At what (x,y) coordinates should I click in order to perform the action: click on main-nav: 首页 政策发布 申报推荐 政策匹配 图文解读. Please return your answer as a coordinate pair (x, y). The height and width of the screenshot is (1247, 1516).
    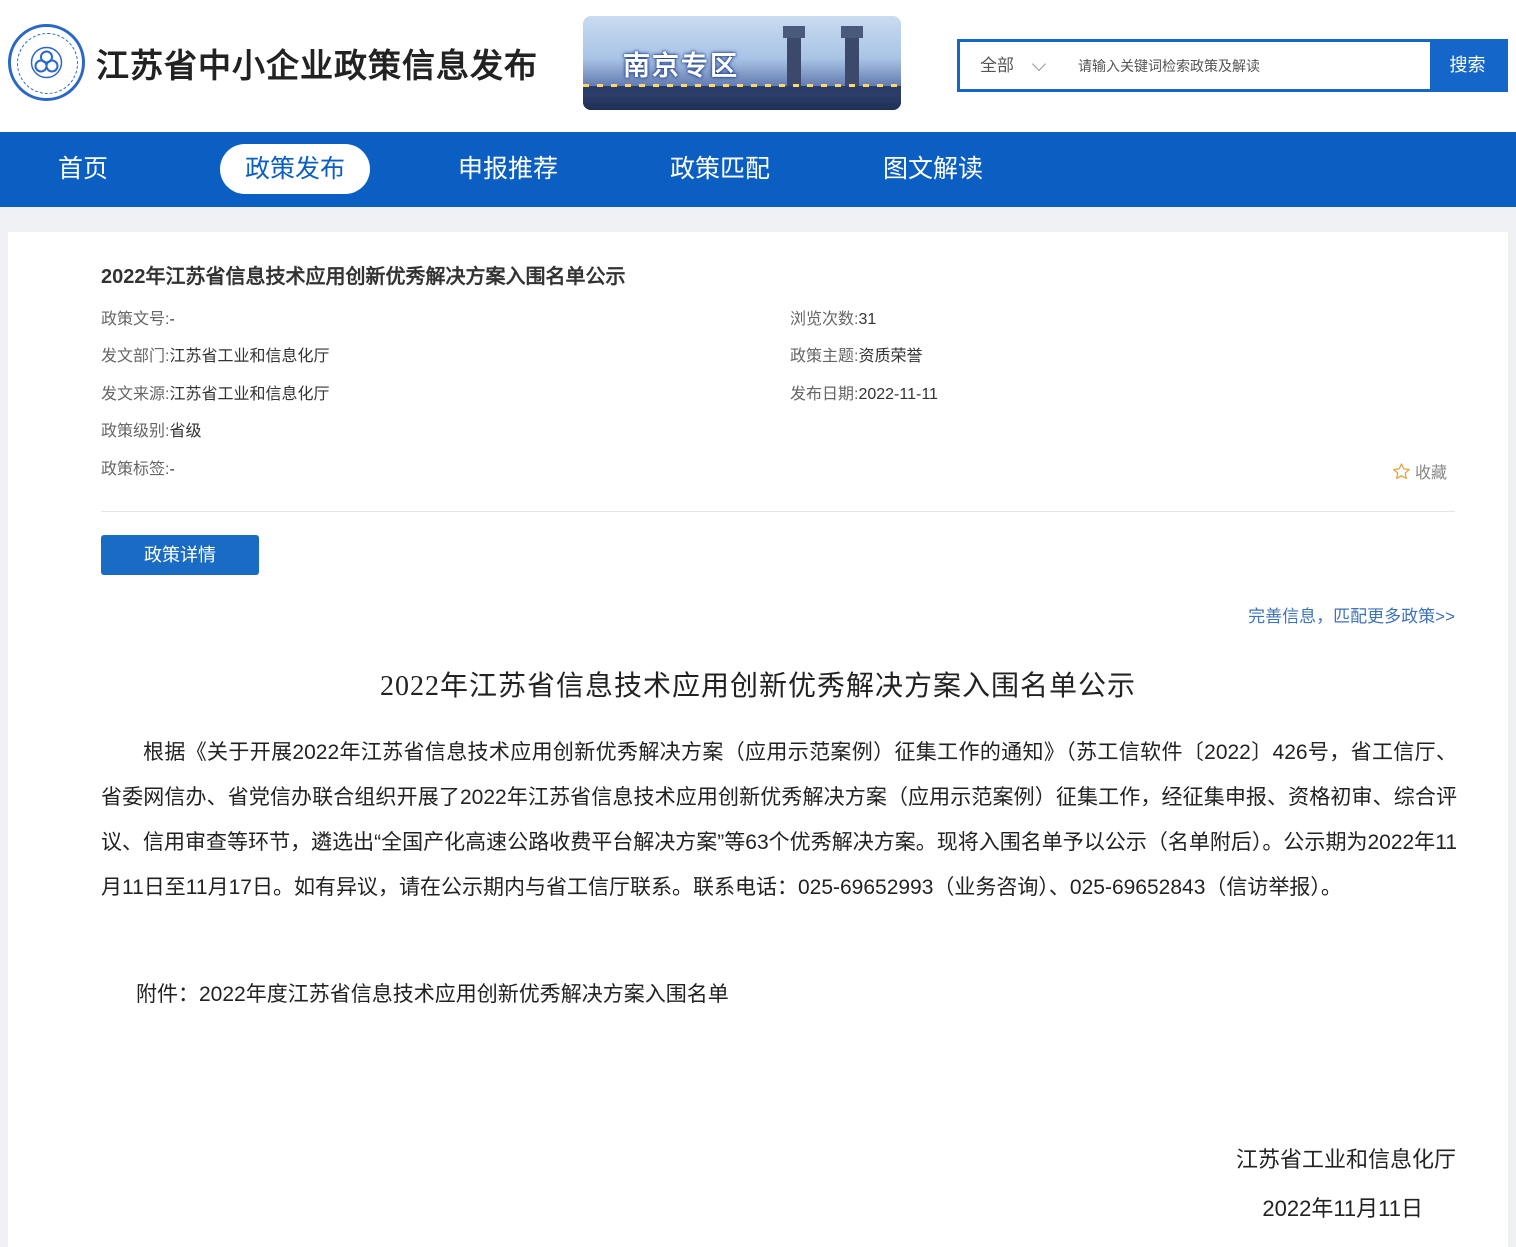
    Looking at the image, I should click on (758, 169).